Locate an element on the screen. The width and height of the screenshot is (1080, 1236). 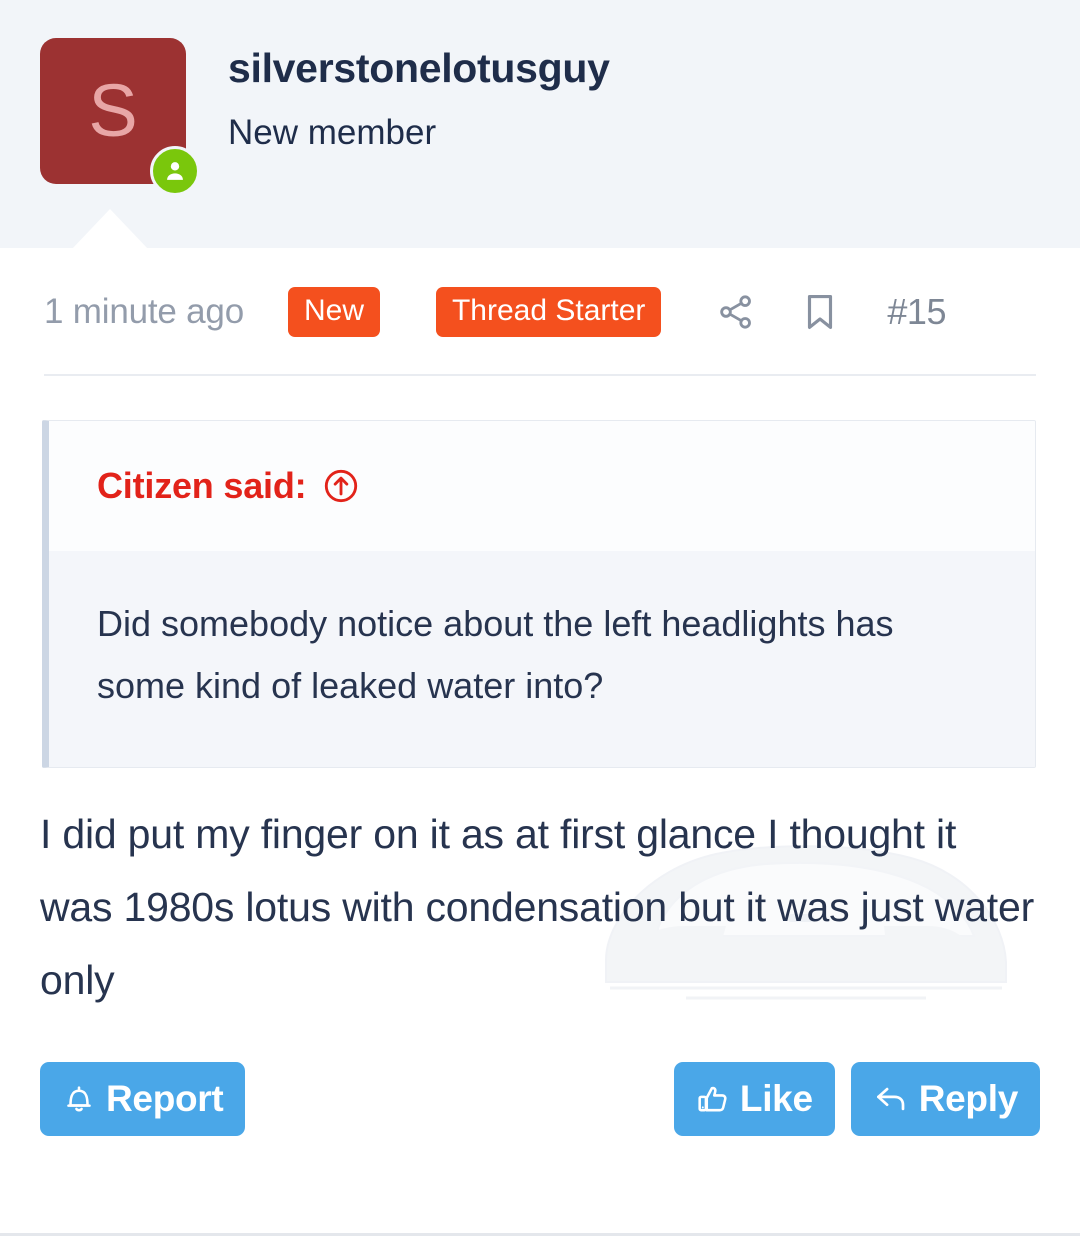
badge-thread-starter: Thread Starter is located at coordinates (548, 312).